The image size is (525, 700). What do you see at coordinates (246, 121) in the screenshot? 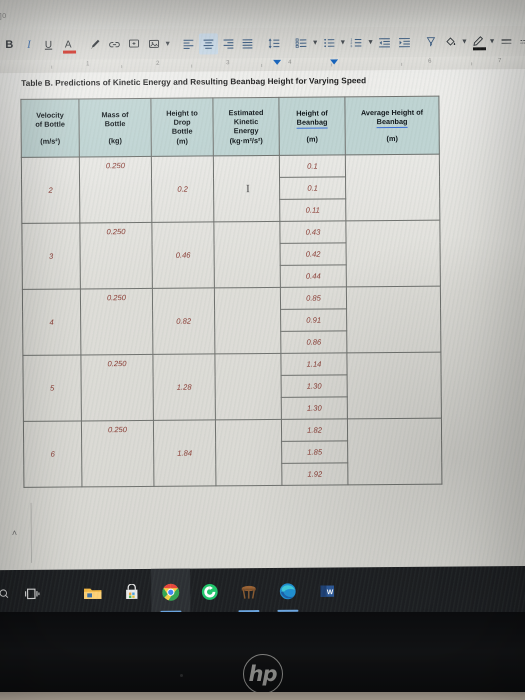
I see `header-line: Kinetic` at bounding box center [246, 121].